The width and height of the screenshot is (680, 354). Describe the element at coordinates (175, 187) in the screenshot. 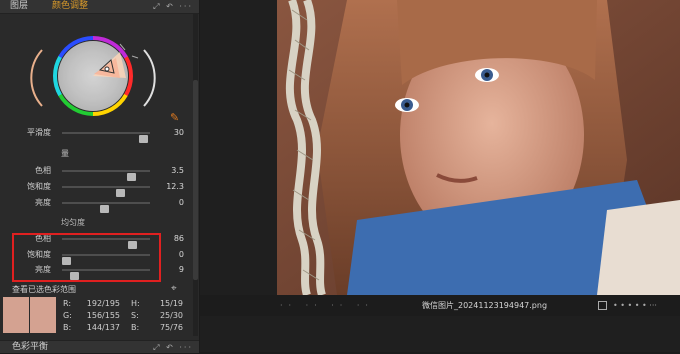

I see `amount-saturation-value: 12.3` at that location.